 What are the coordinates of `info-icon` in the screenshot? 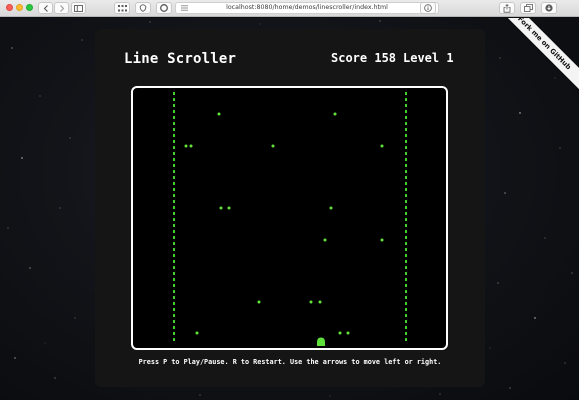 It's located at (428, 8).